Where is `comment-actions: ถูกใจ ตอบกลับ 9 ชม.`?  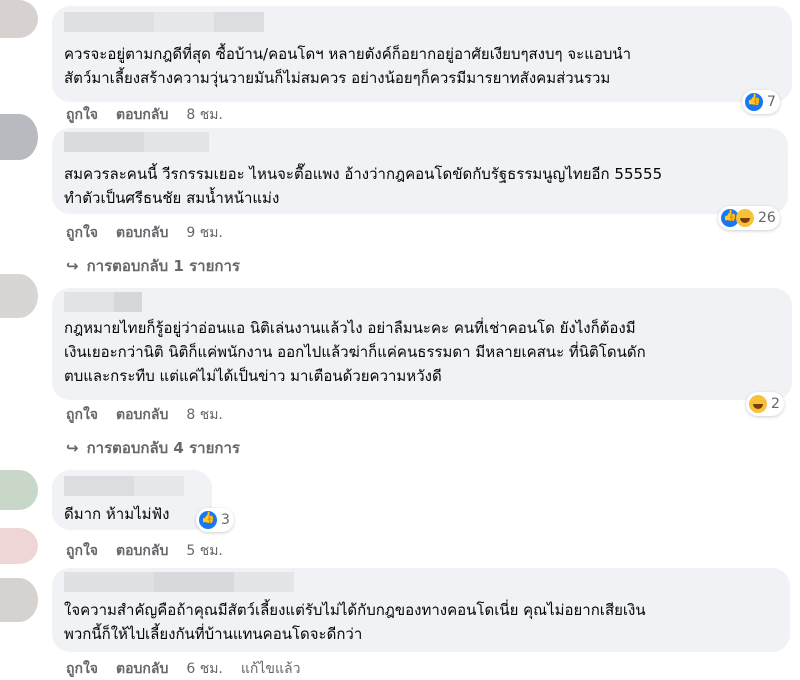
comment-actions: ถูกใจ ตอบกลับ 9 ชม. is located at coordinates (153, 233).